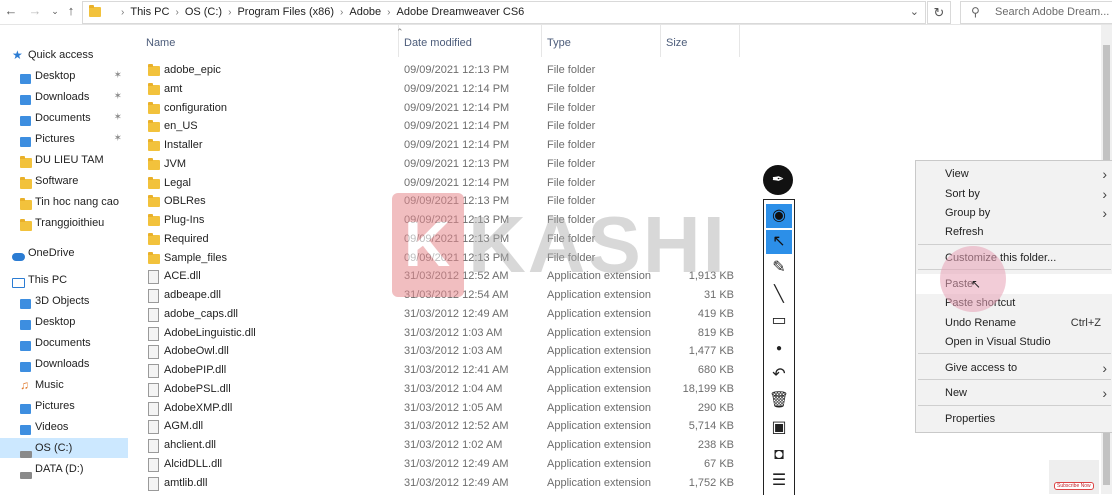  What do you see at coordinates (1014, 232) in the screenshot?
I see `menu-item: Refresh` at bounding box center [1014, 232].